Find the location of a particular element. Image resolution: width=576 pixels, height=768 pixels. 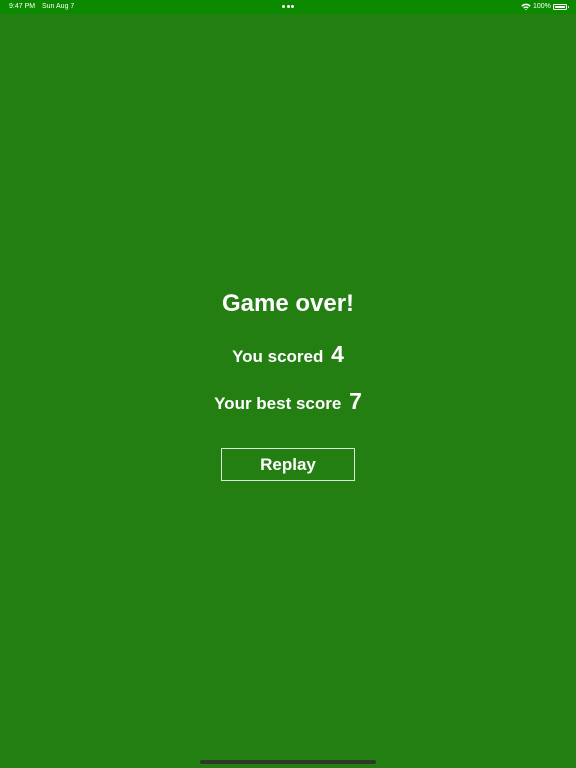

game-over-title: Game over! is located at coordinates (288, 303).